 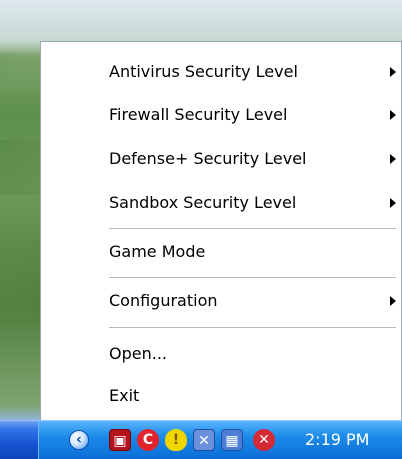 I want to click on menu-item-exit: Exit, so click(x=221, y=396).